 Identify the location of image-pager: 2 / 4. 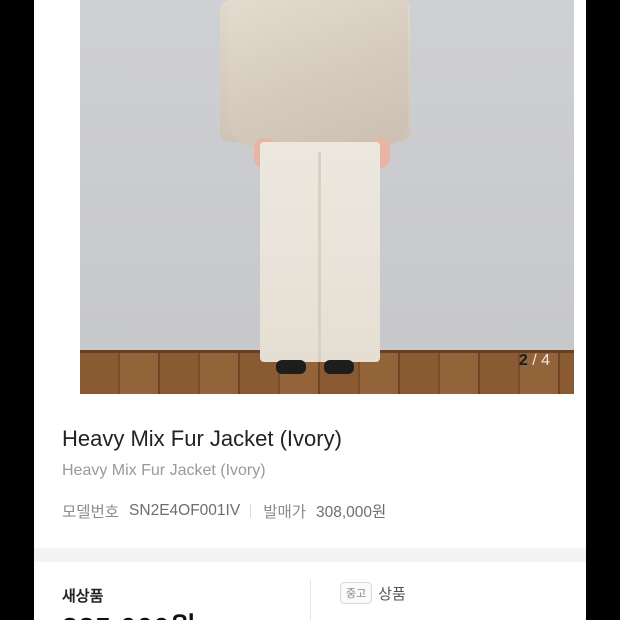
(534, 361).